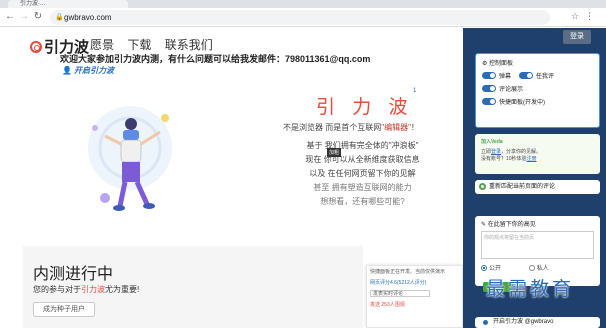 The height and width of the screenshot is (328, 606). Describe the element at coordinates (415, 91) in the screenshot. I see `hero-title-sup: 1` at that location.